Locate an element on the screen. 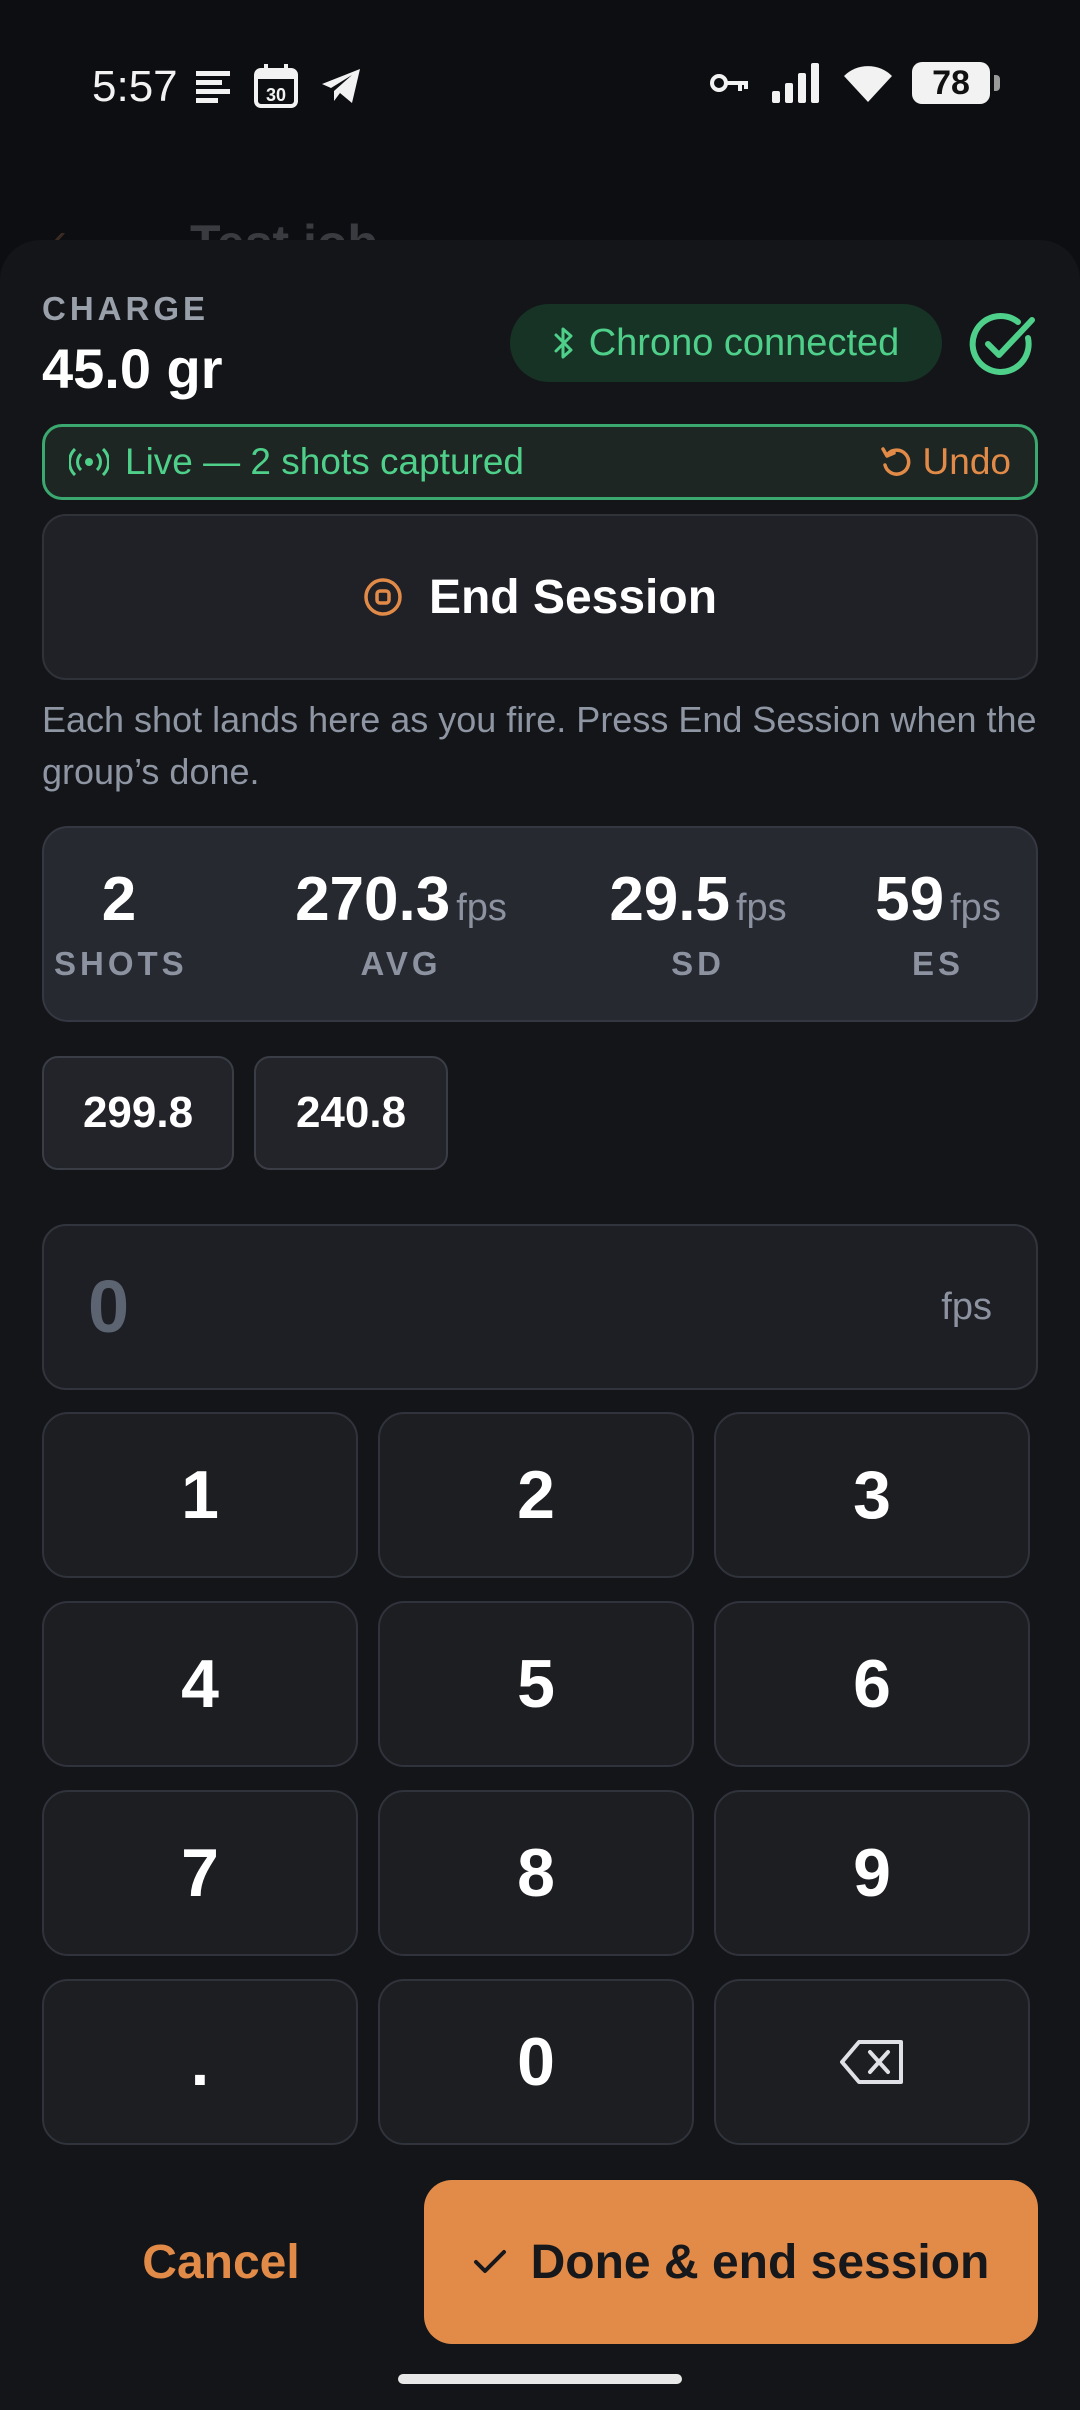  key-9: 9 is located at coordinates (872, 1873).